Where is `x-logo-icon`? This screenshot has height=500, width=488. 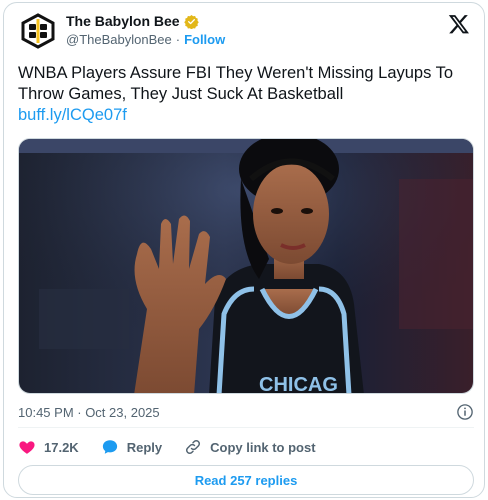 x-logo-icon is located at coordinates (459, 24).